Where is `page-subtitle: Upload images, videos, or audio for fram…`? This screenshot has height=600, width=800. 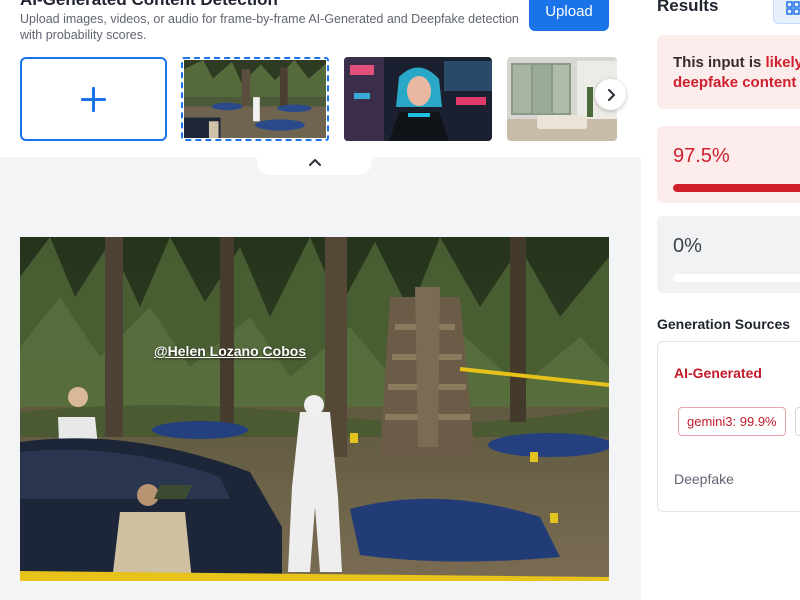
page-subtitle: Upload images, videos, or audio for fram… is located at coordinates (269, 27).